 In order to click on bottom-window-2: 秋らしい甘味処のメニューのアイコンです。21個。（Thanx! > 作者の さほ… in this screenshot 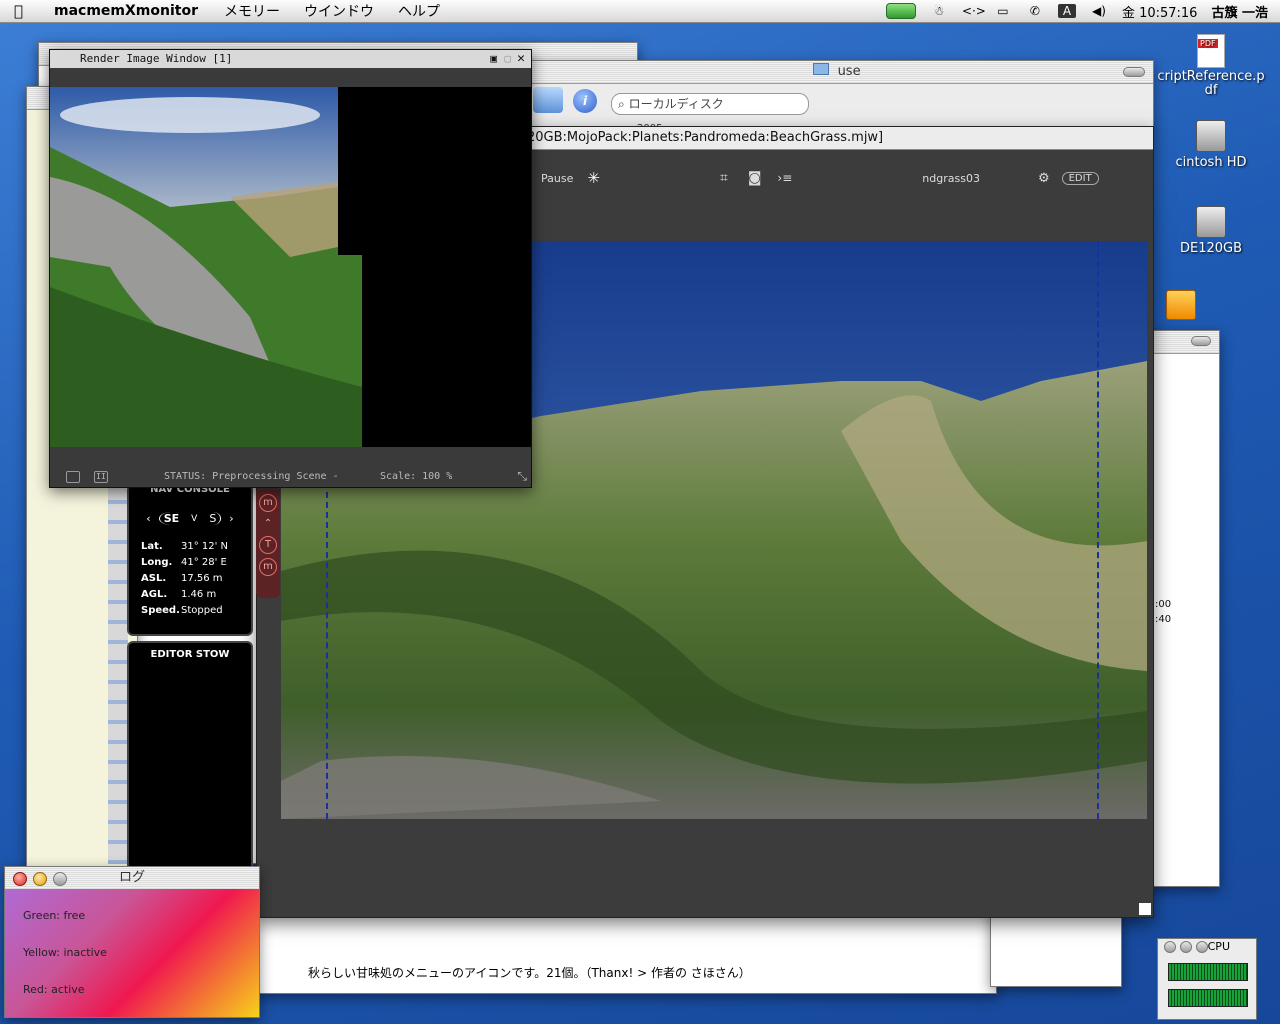, I will do `click(626, 952)`.